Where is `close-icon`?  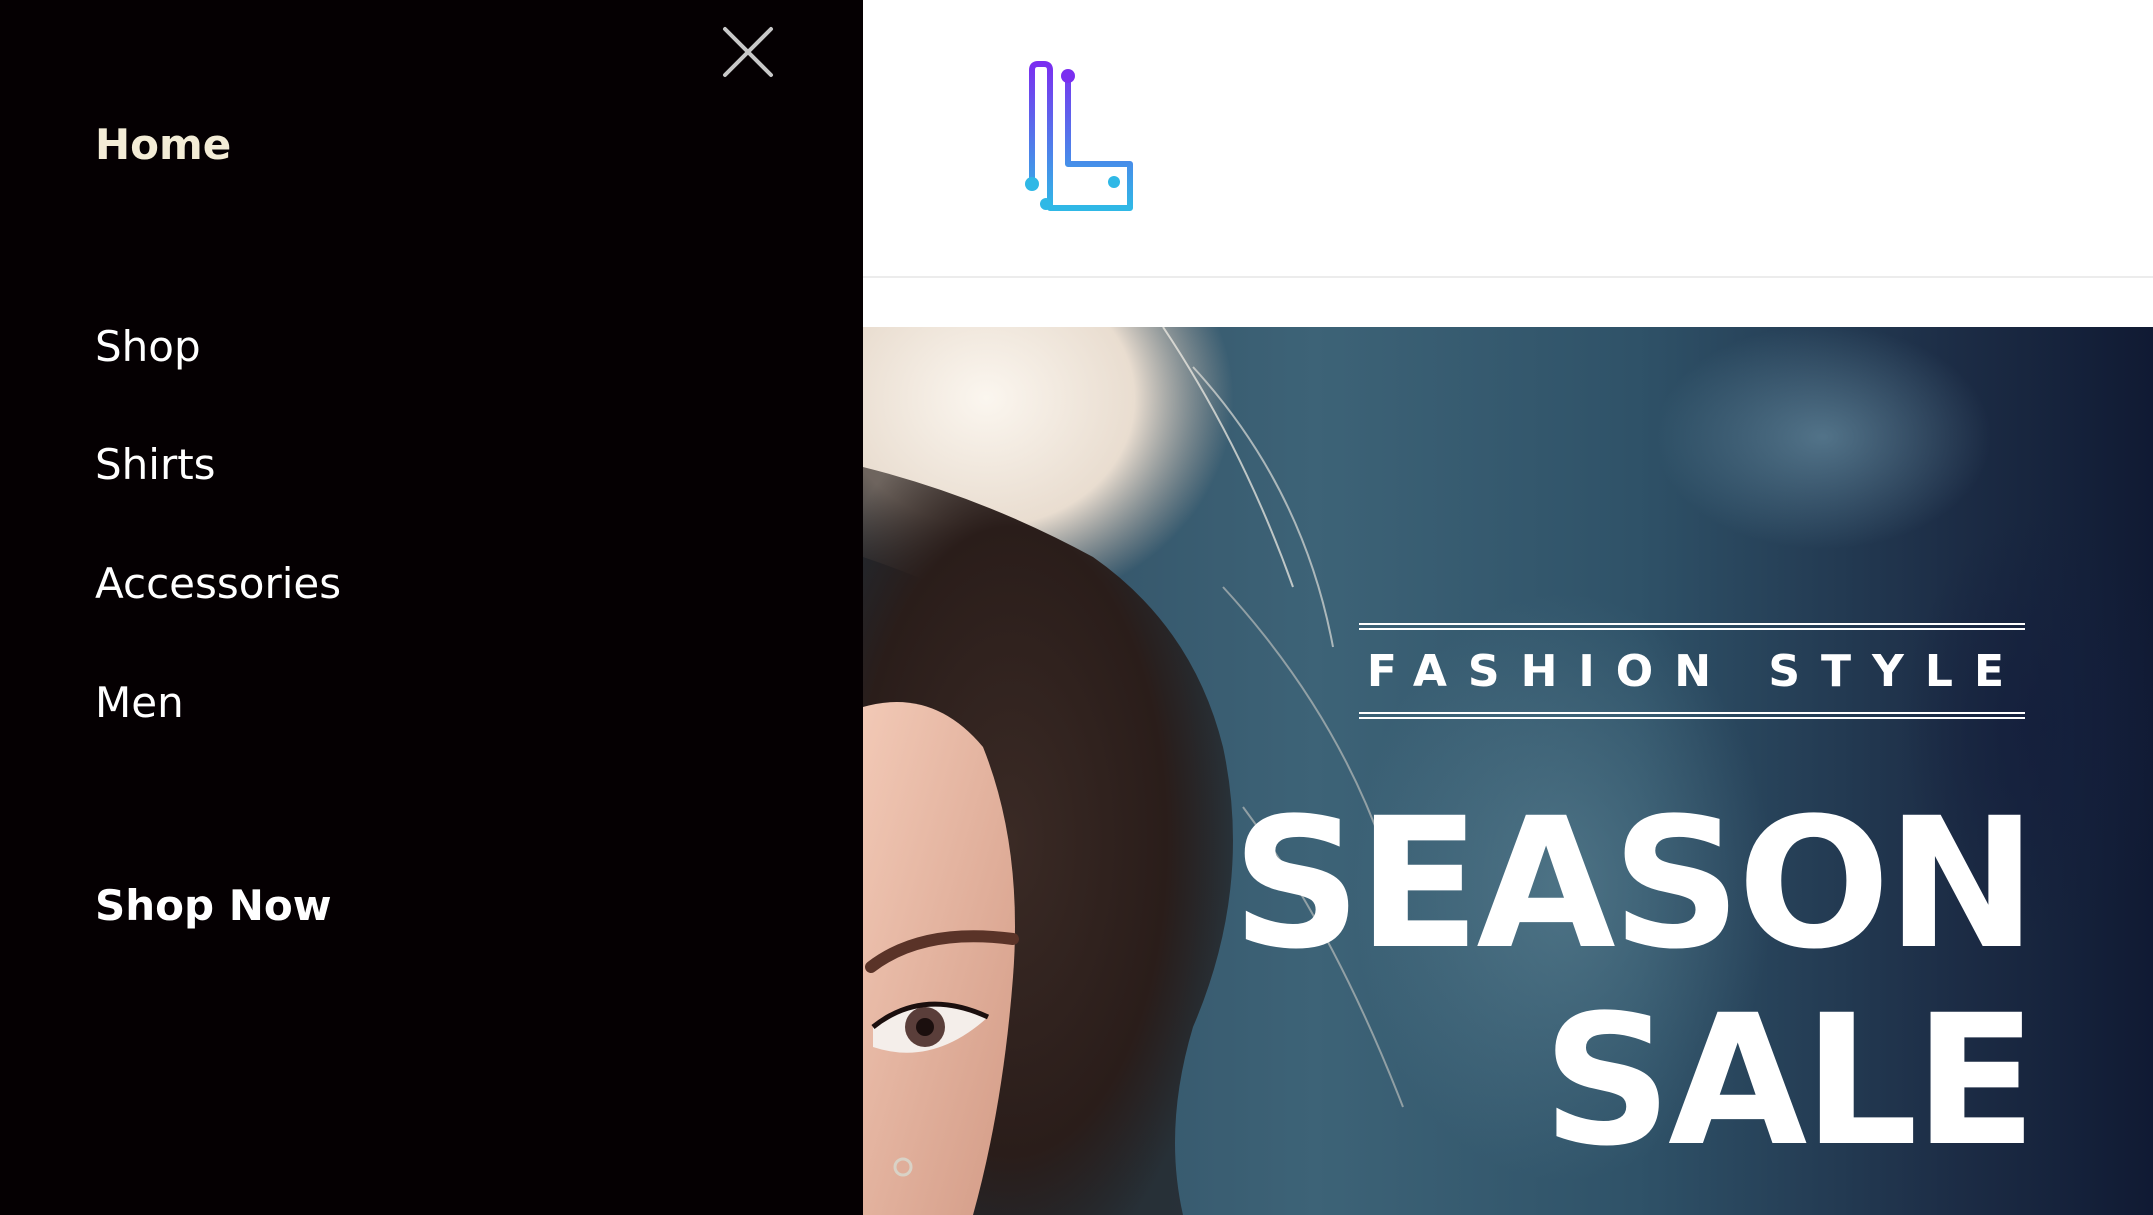
close-icon is located at coordinates (748, 52).